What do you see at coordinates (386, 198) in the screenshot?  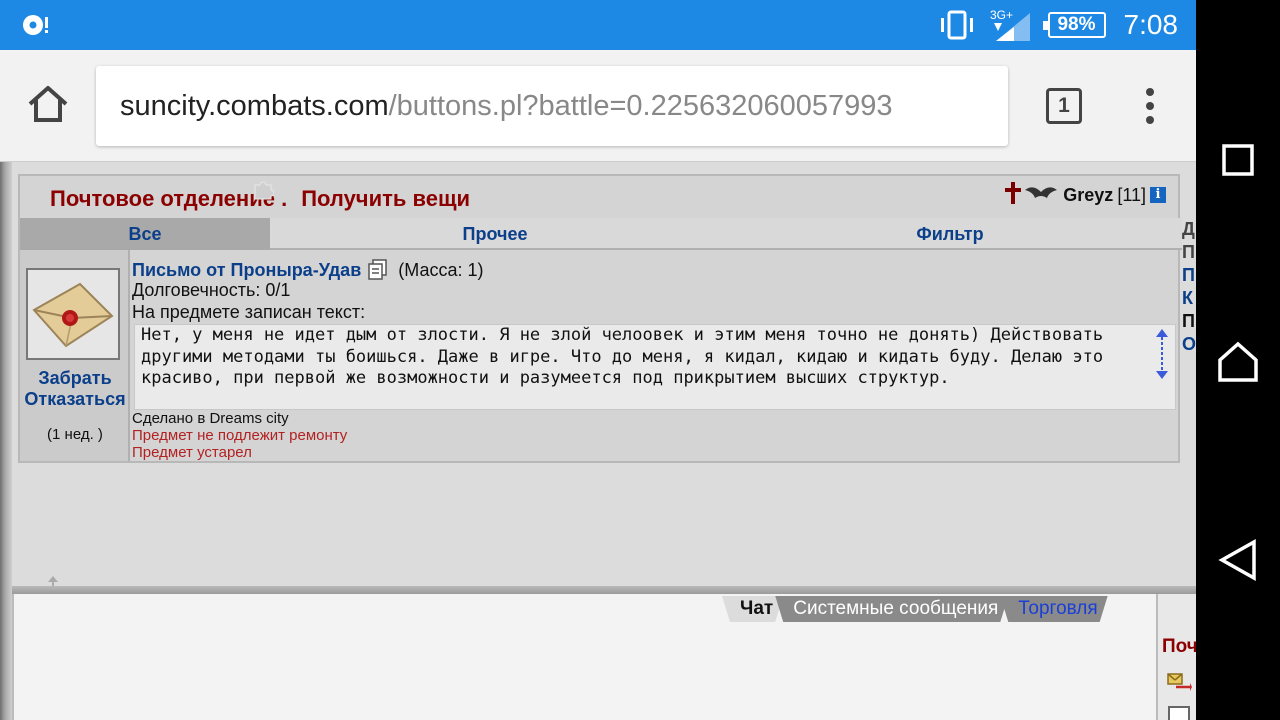 I see `receive-items-title: Получить вещи` at bounding box center [386, 198].